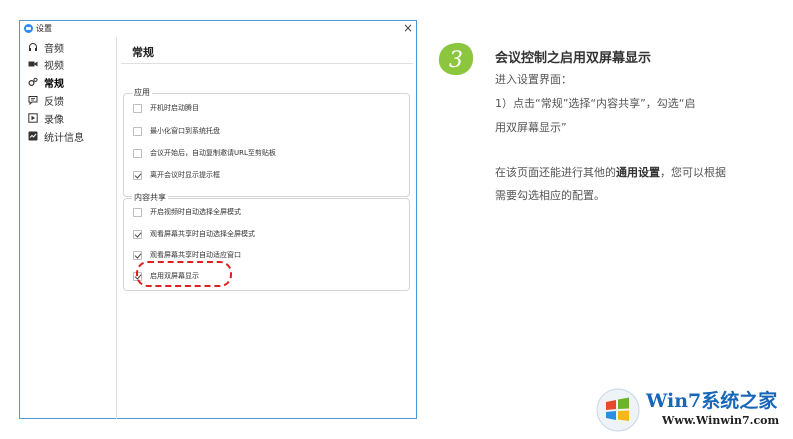 The width and height of the screenshot is (793, 439). I want to click on step-number-badge: 3, so click(456, 59).